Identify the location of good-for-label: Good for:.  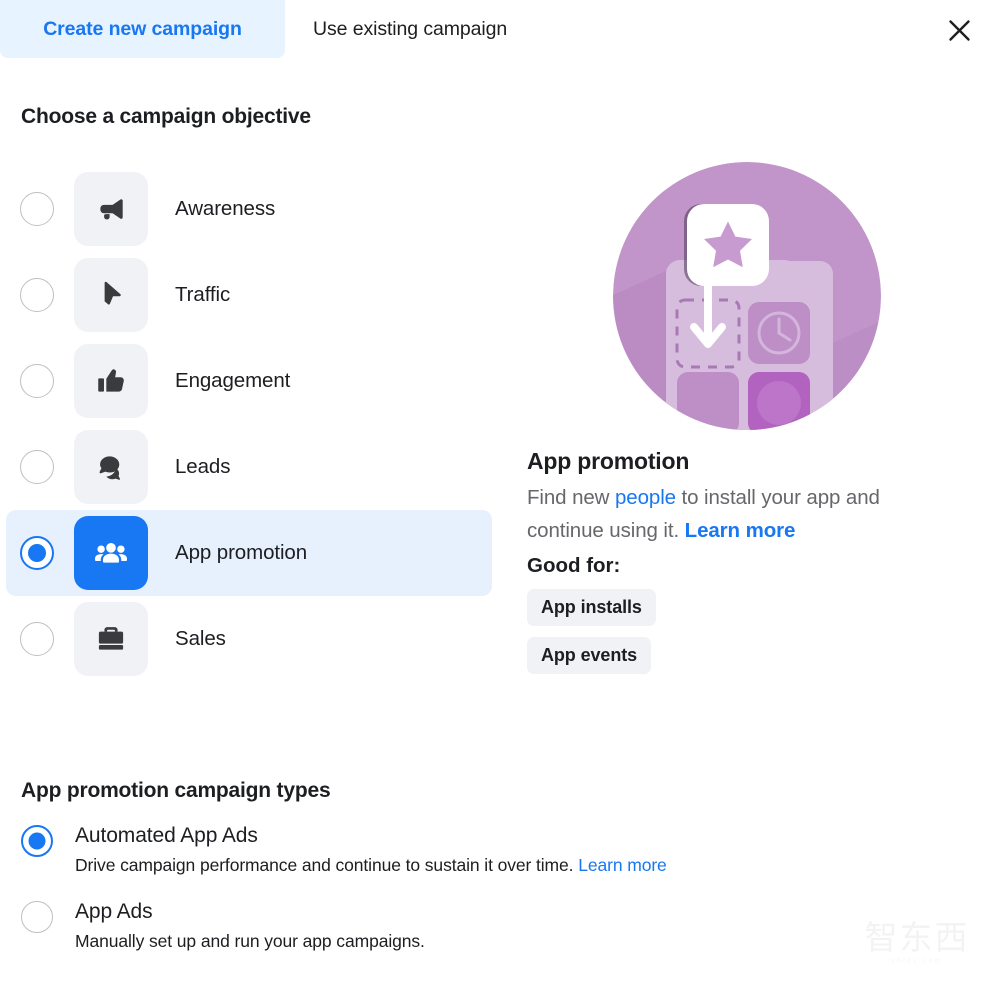
(574, 565).